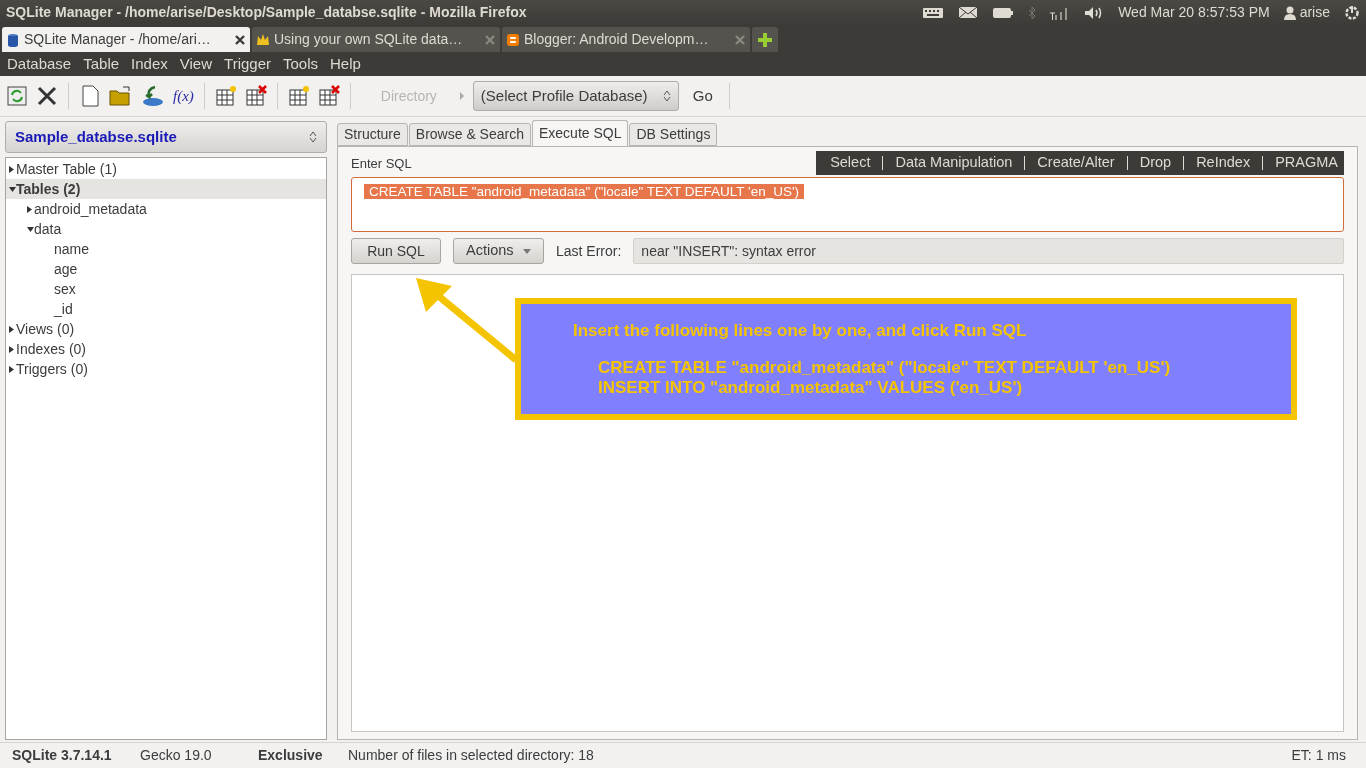  What do you see at coordinates (1314, 12) in the screenshot?
I see `user-name: arise` at bounding box center [1314, 12].